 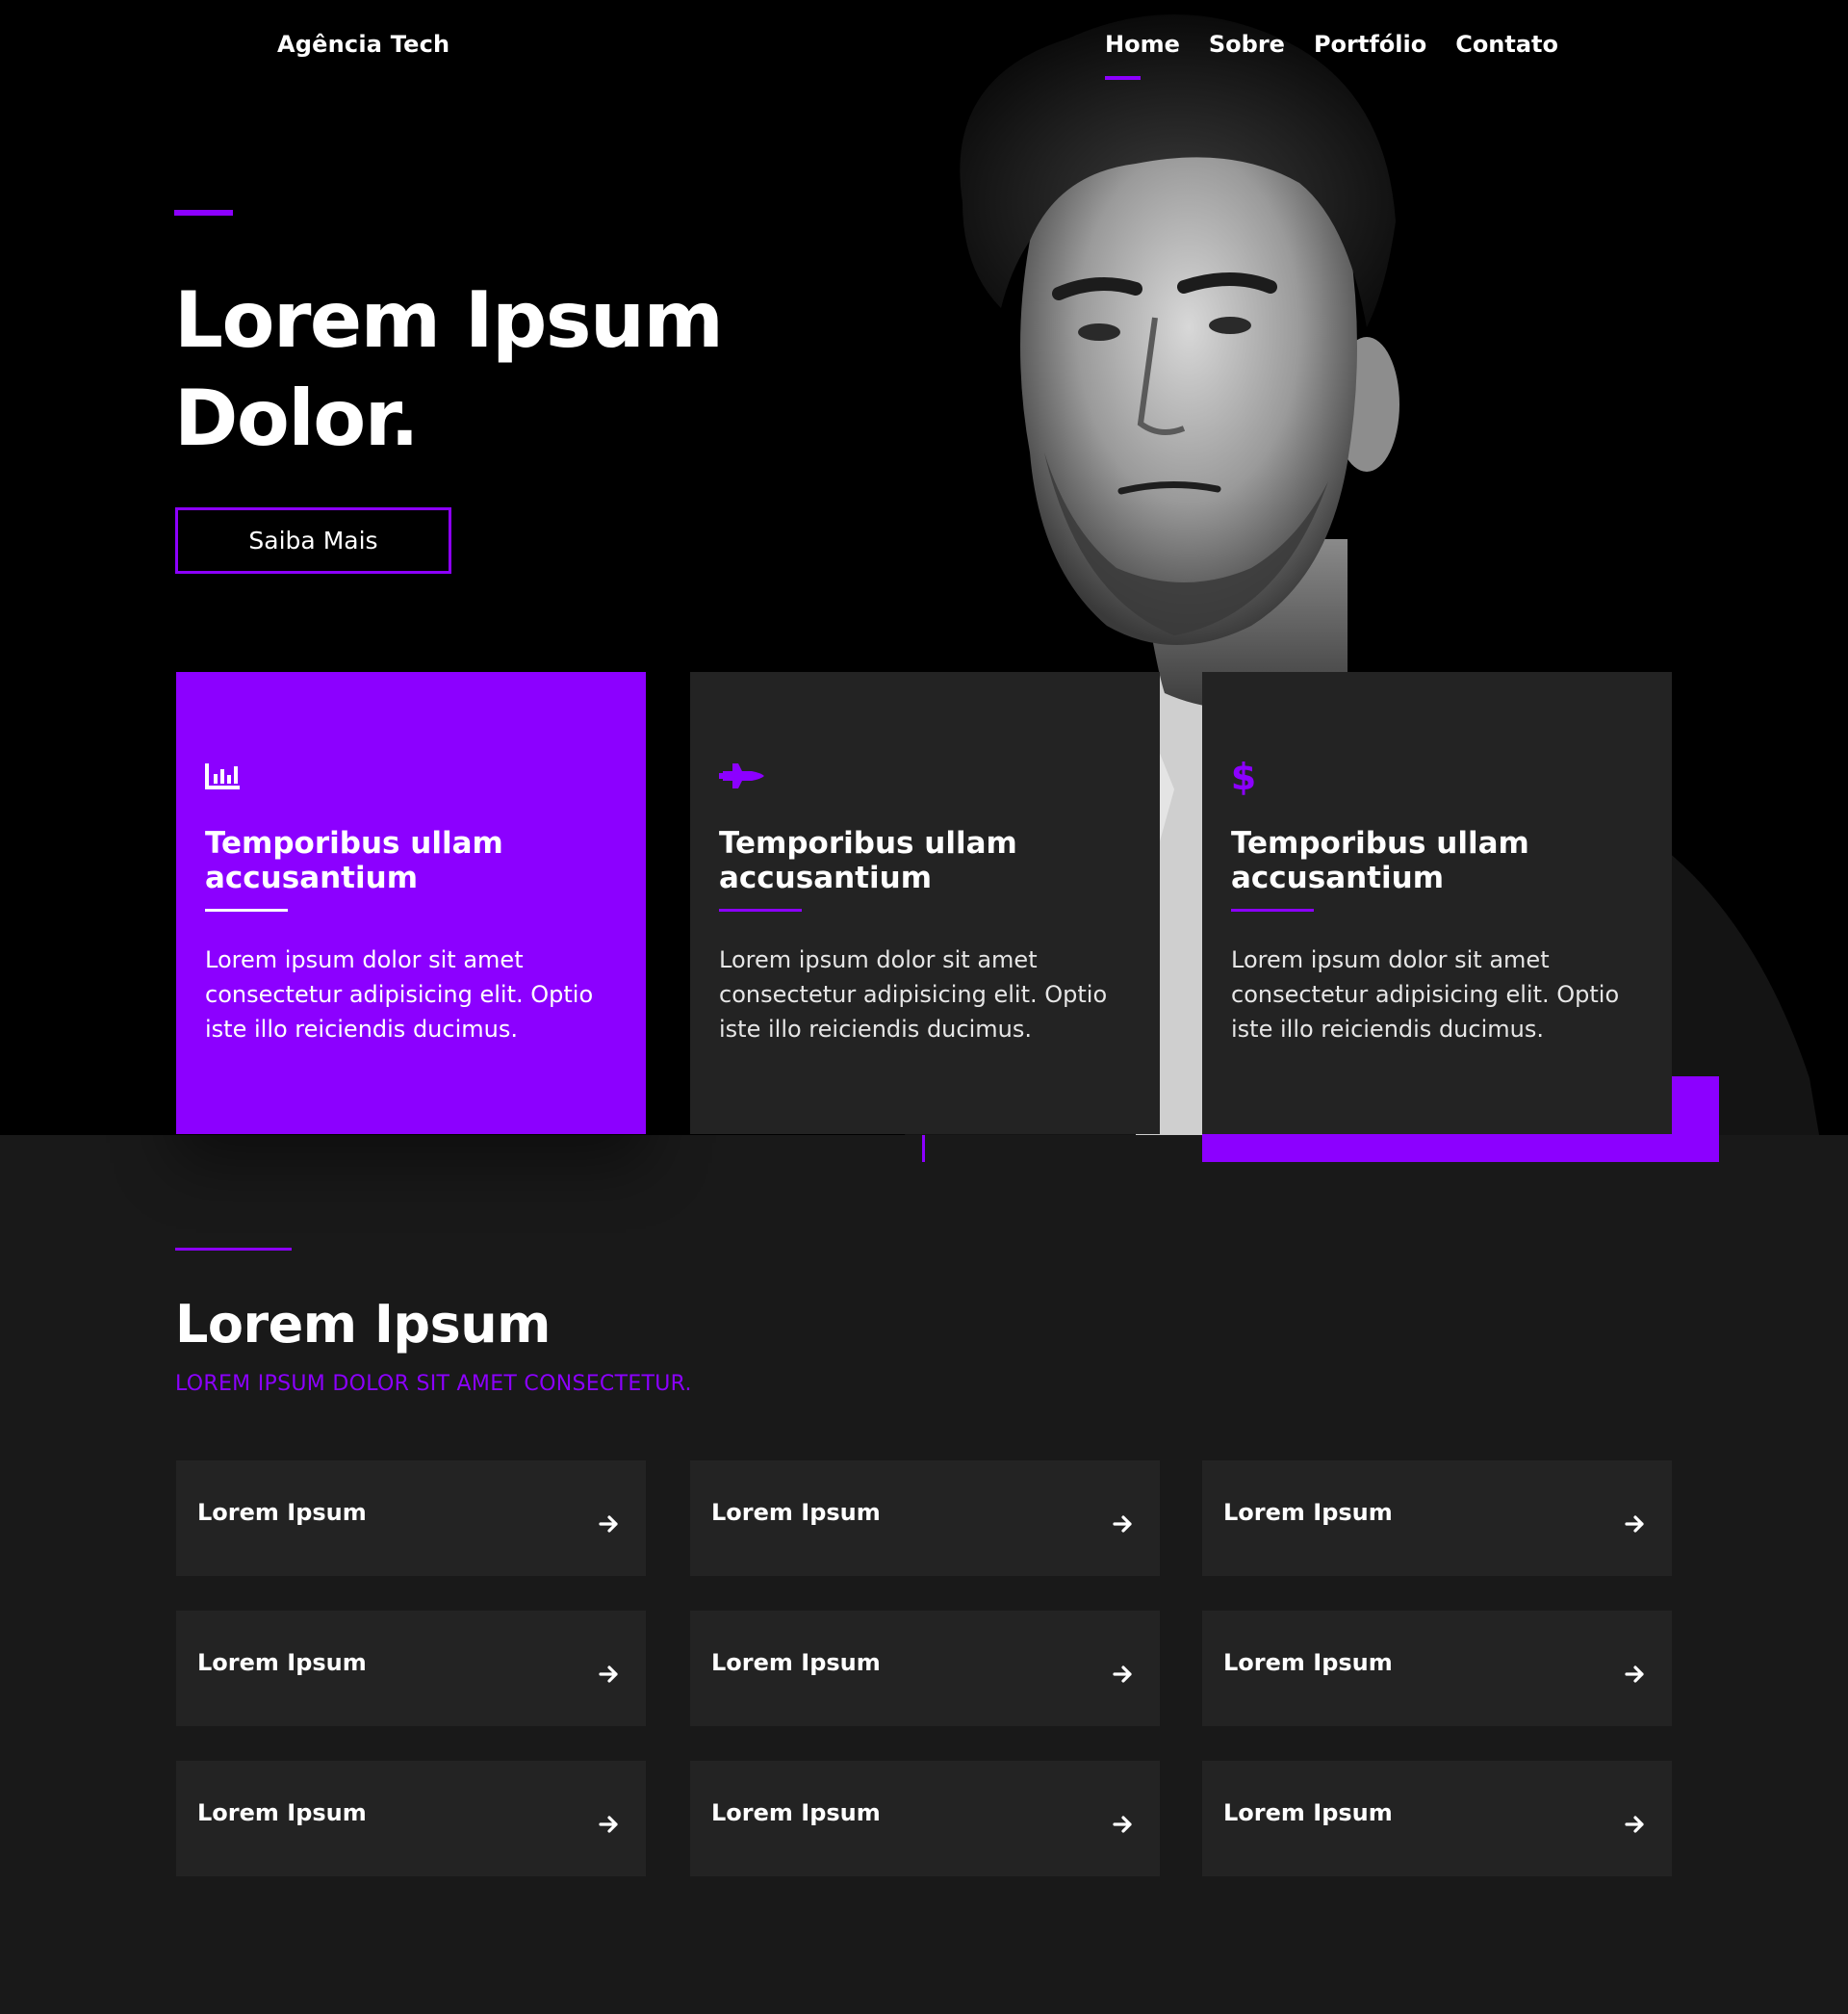 I want to click on nav-contato: Contato, so click(x=1506, y=44).